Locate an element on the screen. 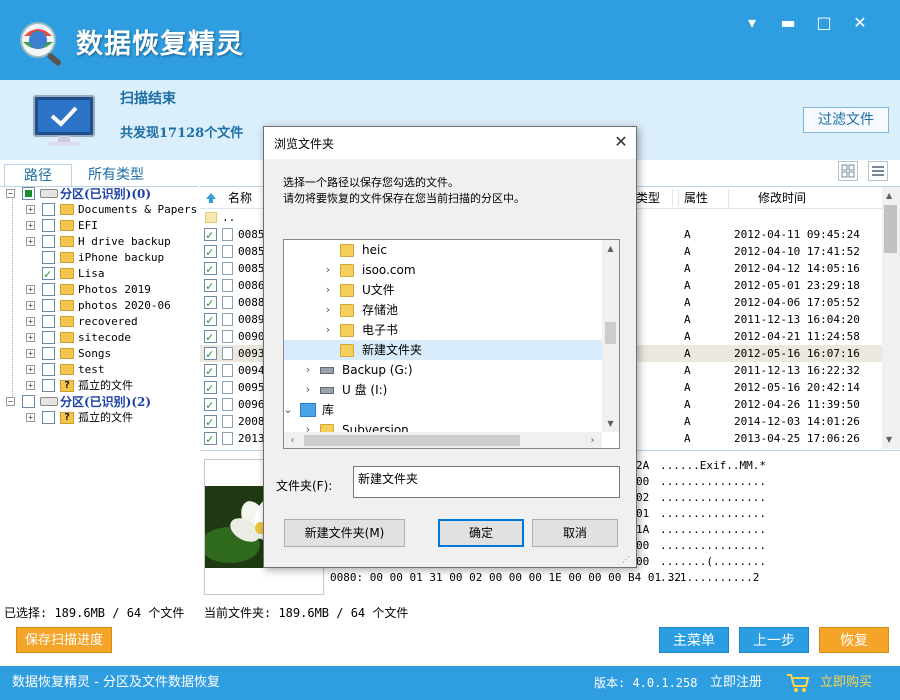 The image size is (900, 700). column-attr: 属性 is located at coordinates (696, 198).